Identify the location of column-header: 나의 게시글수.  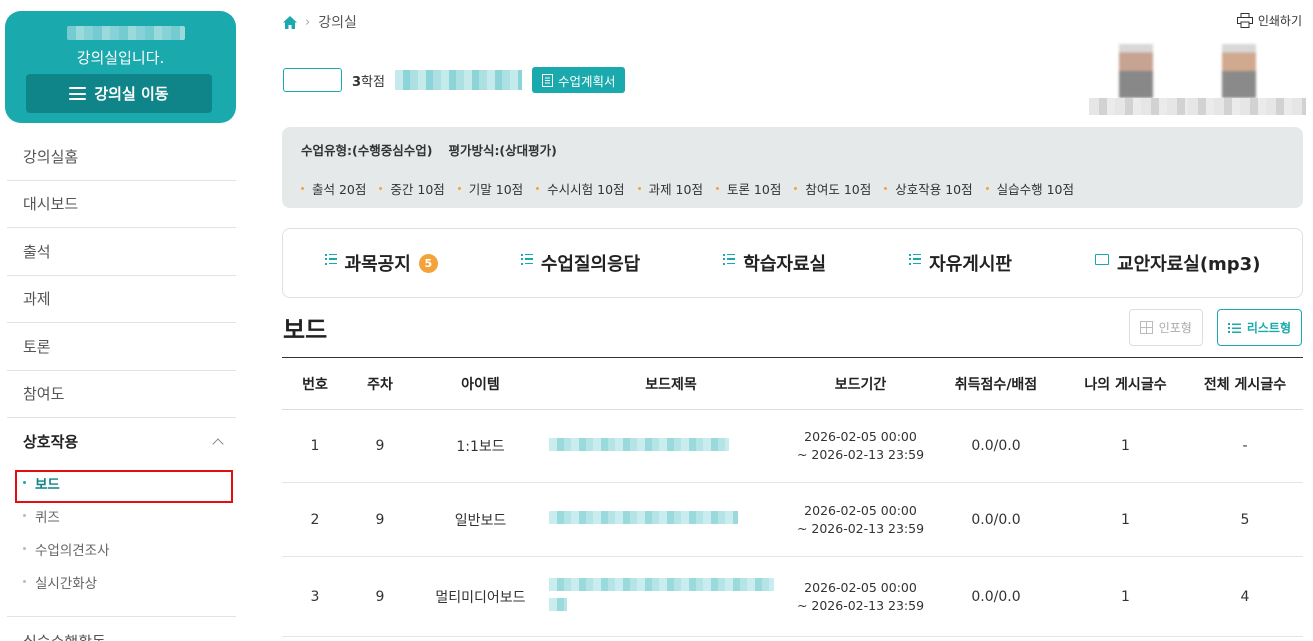
(1125, 383).